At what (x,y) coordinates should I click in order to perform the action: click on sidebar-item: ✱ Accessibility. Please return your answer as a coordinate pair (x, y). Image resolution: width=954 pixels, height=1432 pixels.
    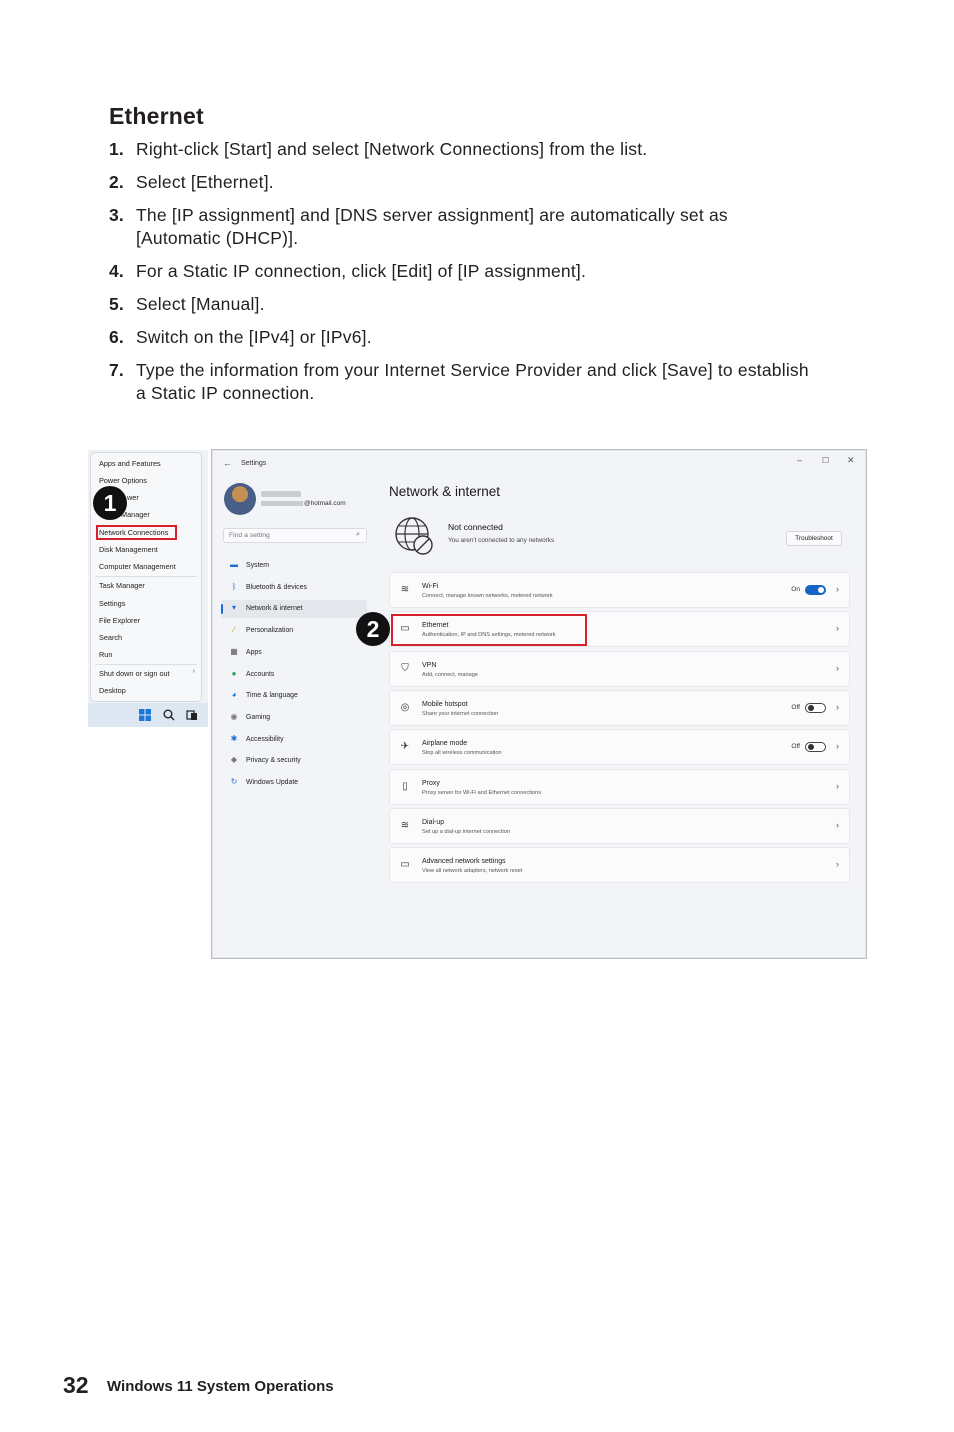
    Looking at the image, I should click on (294, 740).